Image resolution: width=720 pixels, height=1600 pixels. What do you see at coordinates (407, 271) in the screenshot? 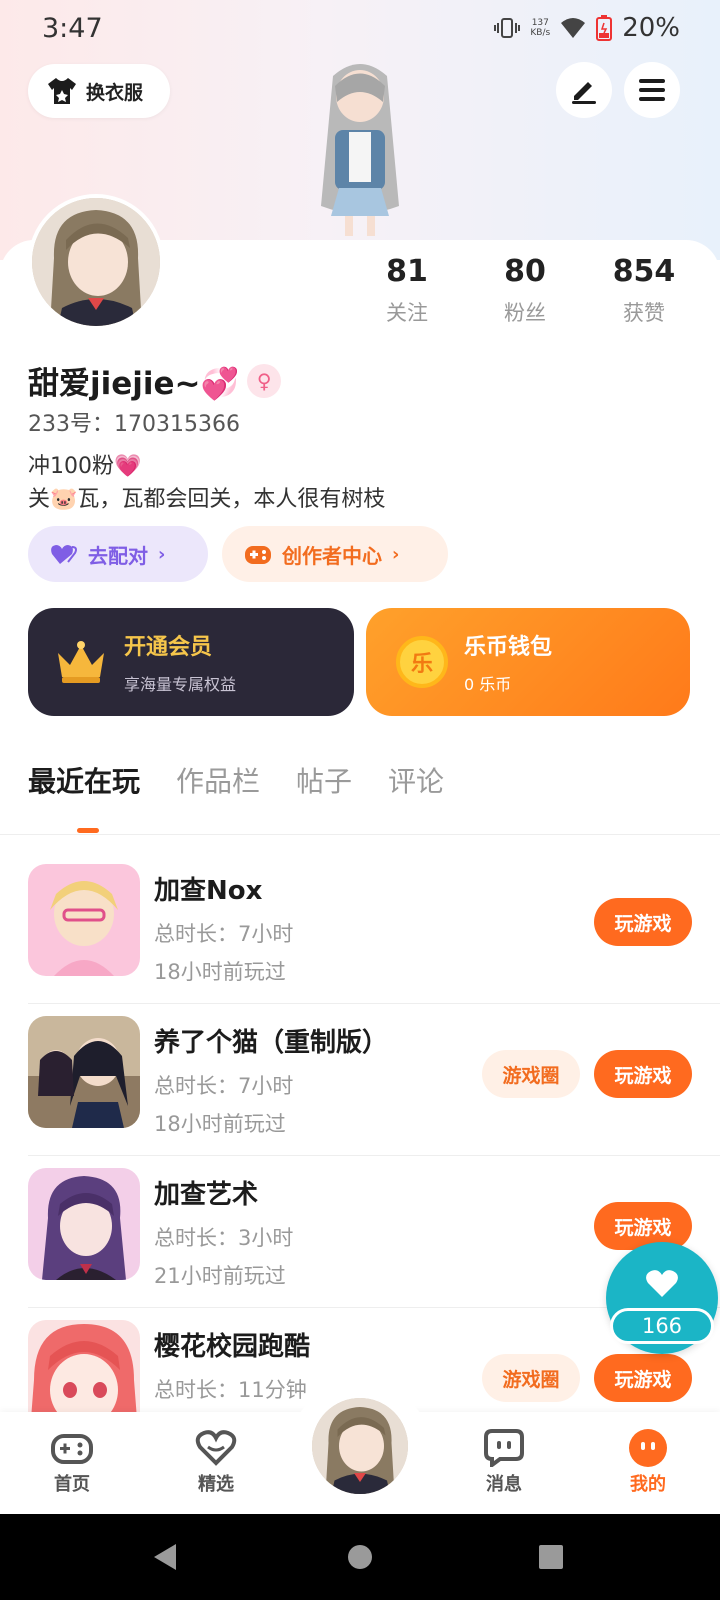
I see `stat-following-num: 81` at bounding box center [407, 271].